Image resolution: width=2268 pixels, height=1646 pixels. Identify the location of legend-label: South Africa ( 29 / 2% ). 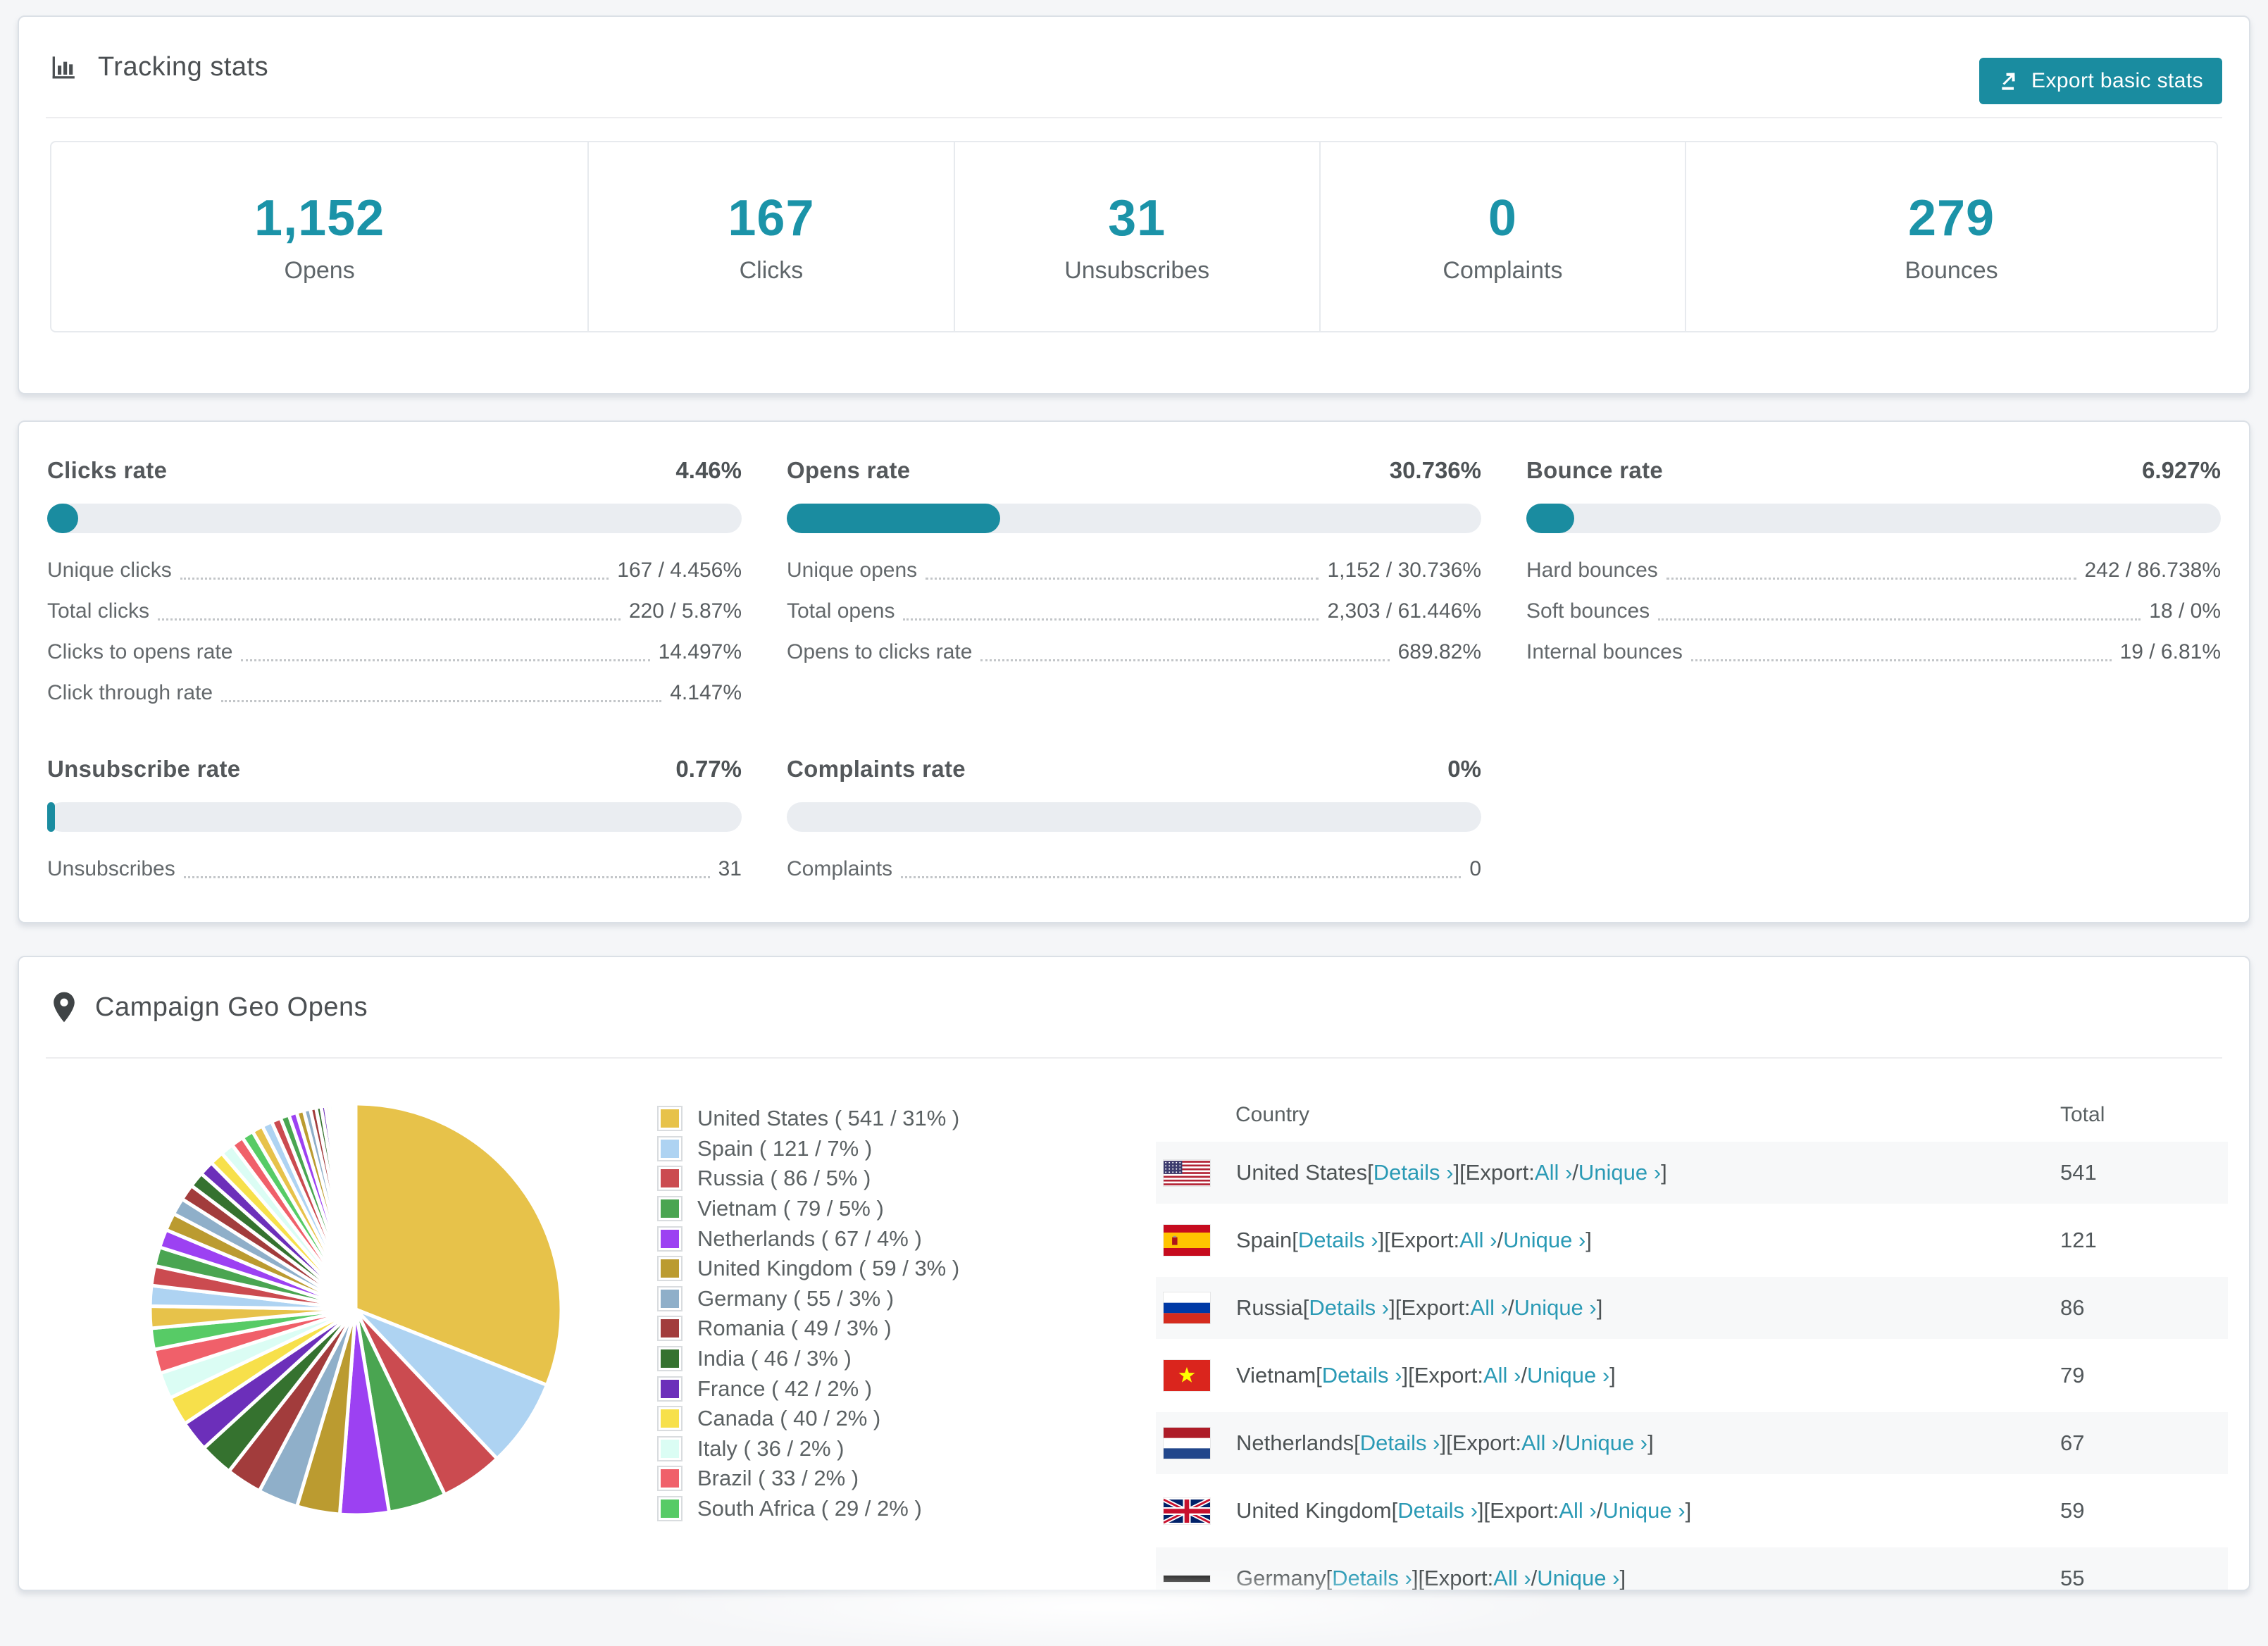
(810, 1508).